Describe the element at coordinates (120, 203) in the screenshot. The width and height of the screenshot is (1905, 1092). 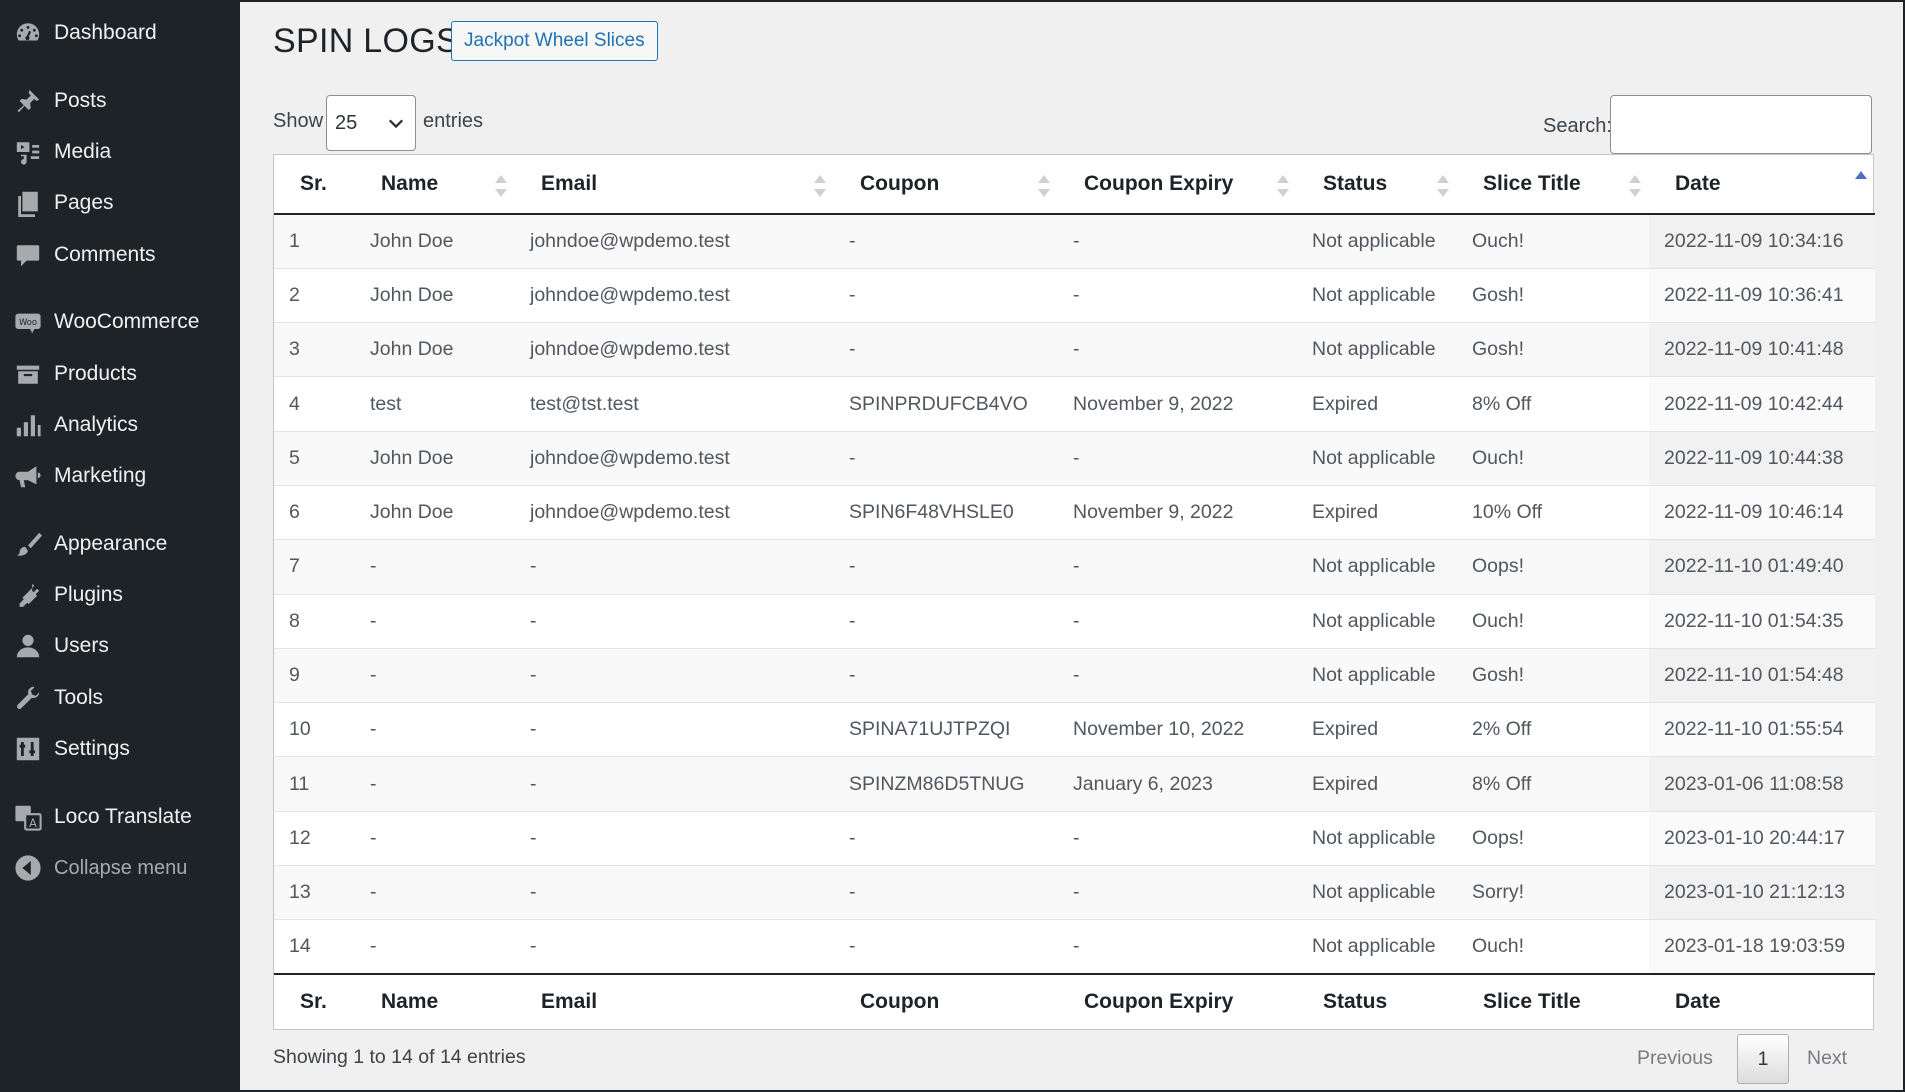
I see `sidebar-item-pages: Pages` at that location.